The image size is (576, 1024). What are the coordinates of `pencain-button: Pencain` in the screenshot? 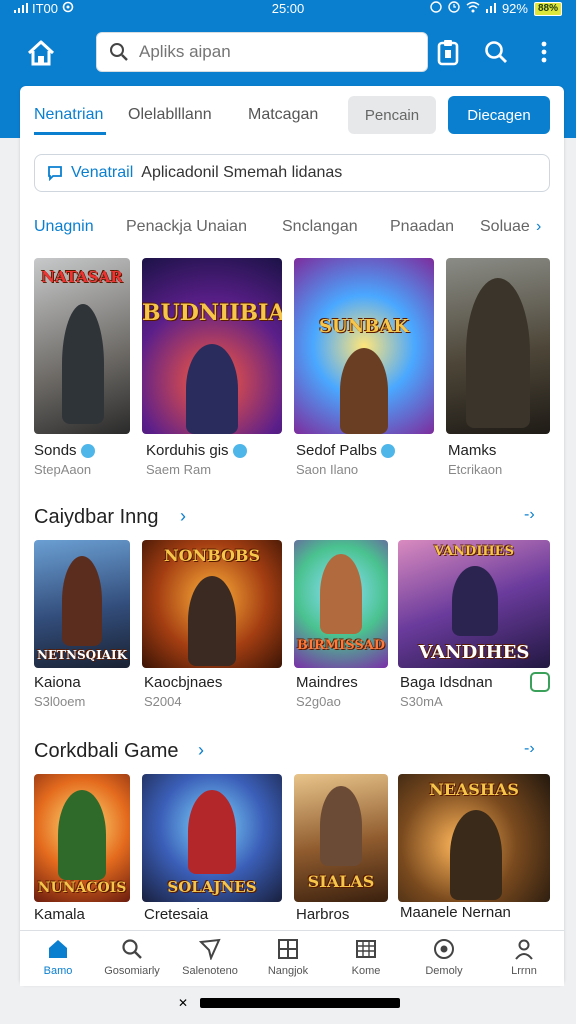 It's located at (392, 115).